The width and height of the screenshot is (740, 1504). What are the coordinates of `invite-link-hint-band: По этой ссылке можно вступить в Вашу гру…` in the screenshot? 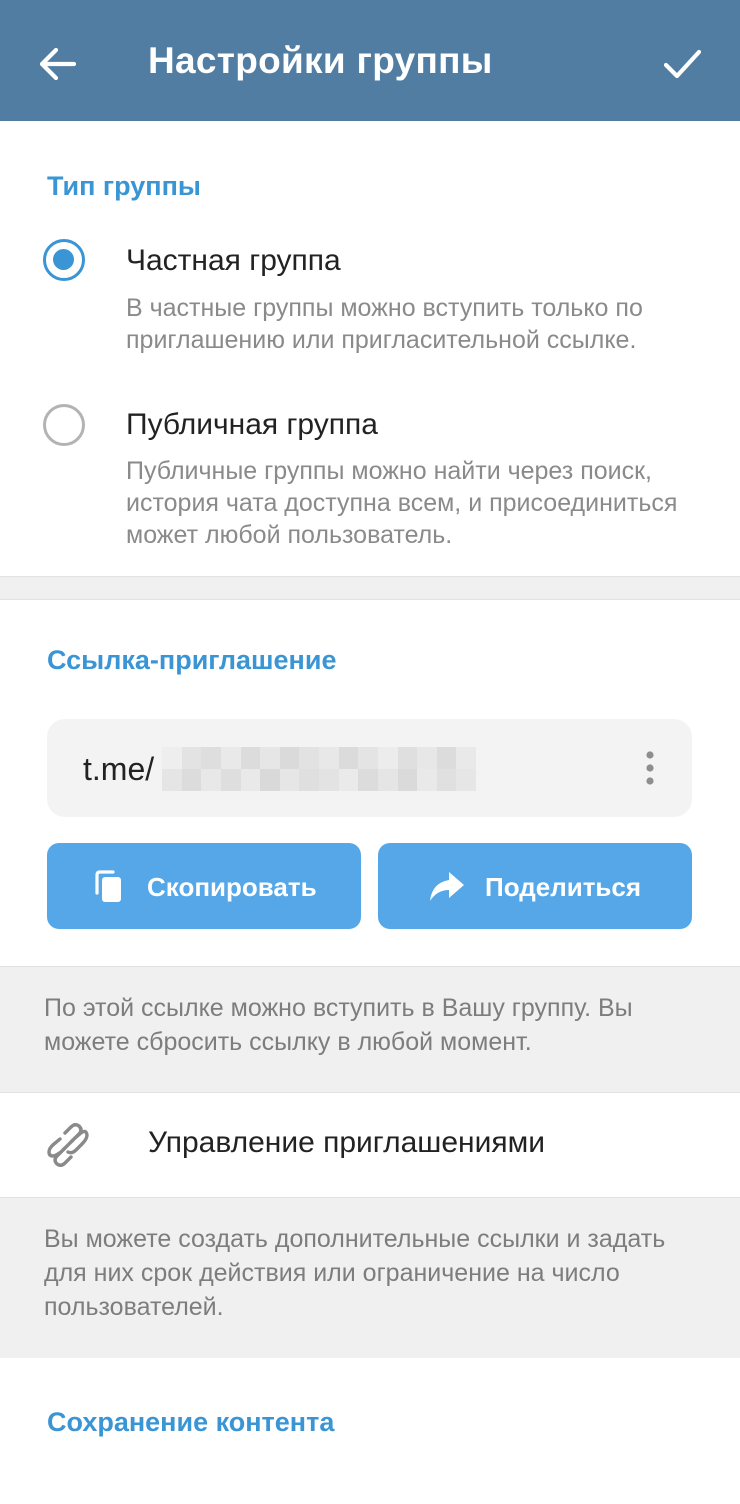 It's located at (370, 1029).